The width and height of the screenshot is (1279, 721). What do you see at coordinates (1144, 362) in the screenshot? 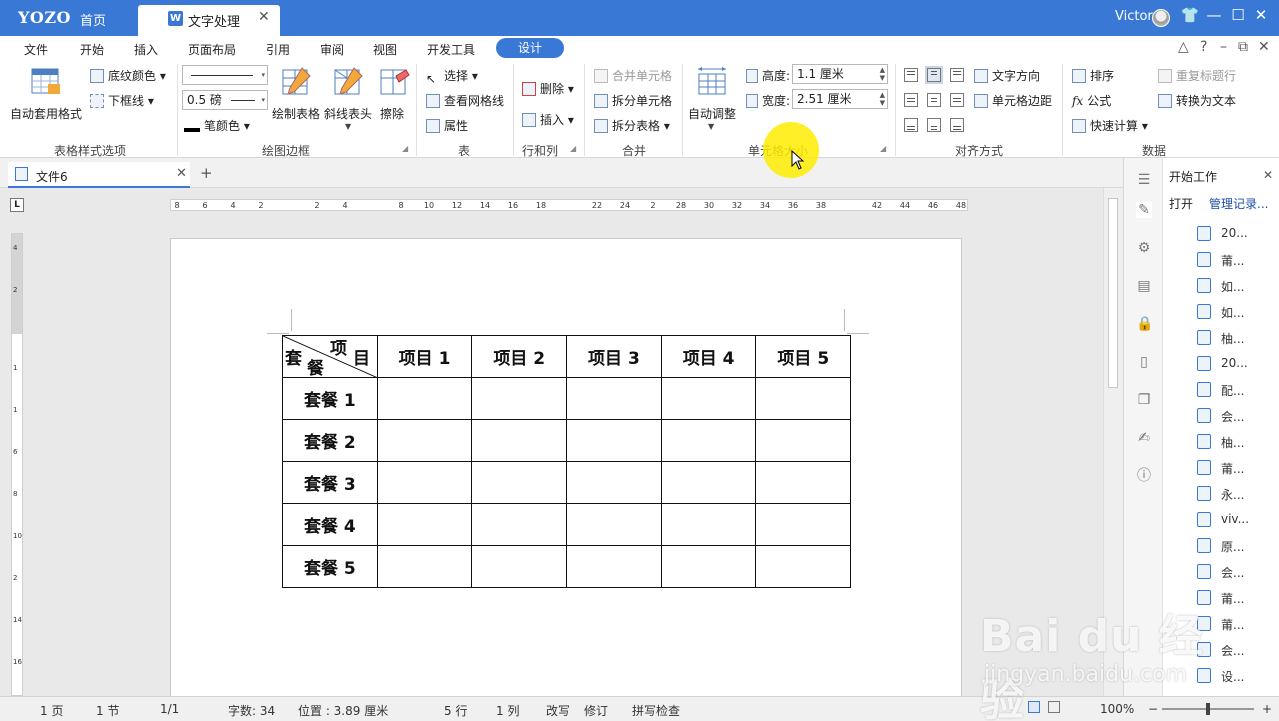
I see `clipboard-icon: ▯` at bounding box center [1144, 362].